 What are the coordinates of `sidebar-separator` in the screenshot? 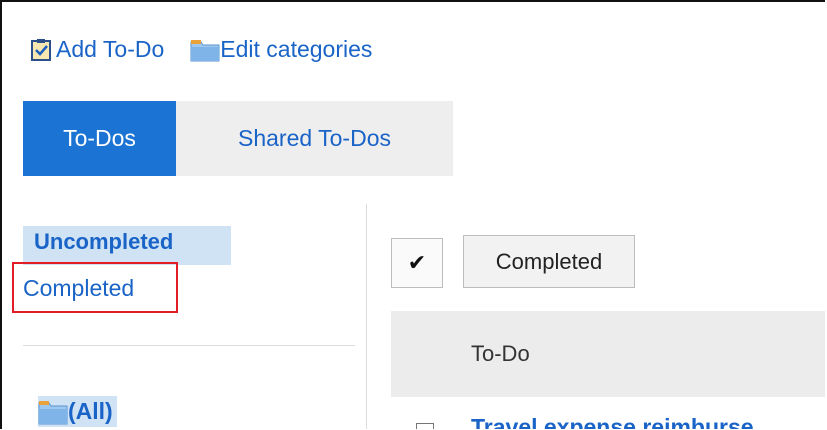 It's located at (189, 345).